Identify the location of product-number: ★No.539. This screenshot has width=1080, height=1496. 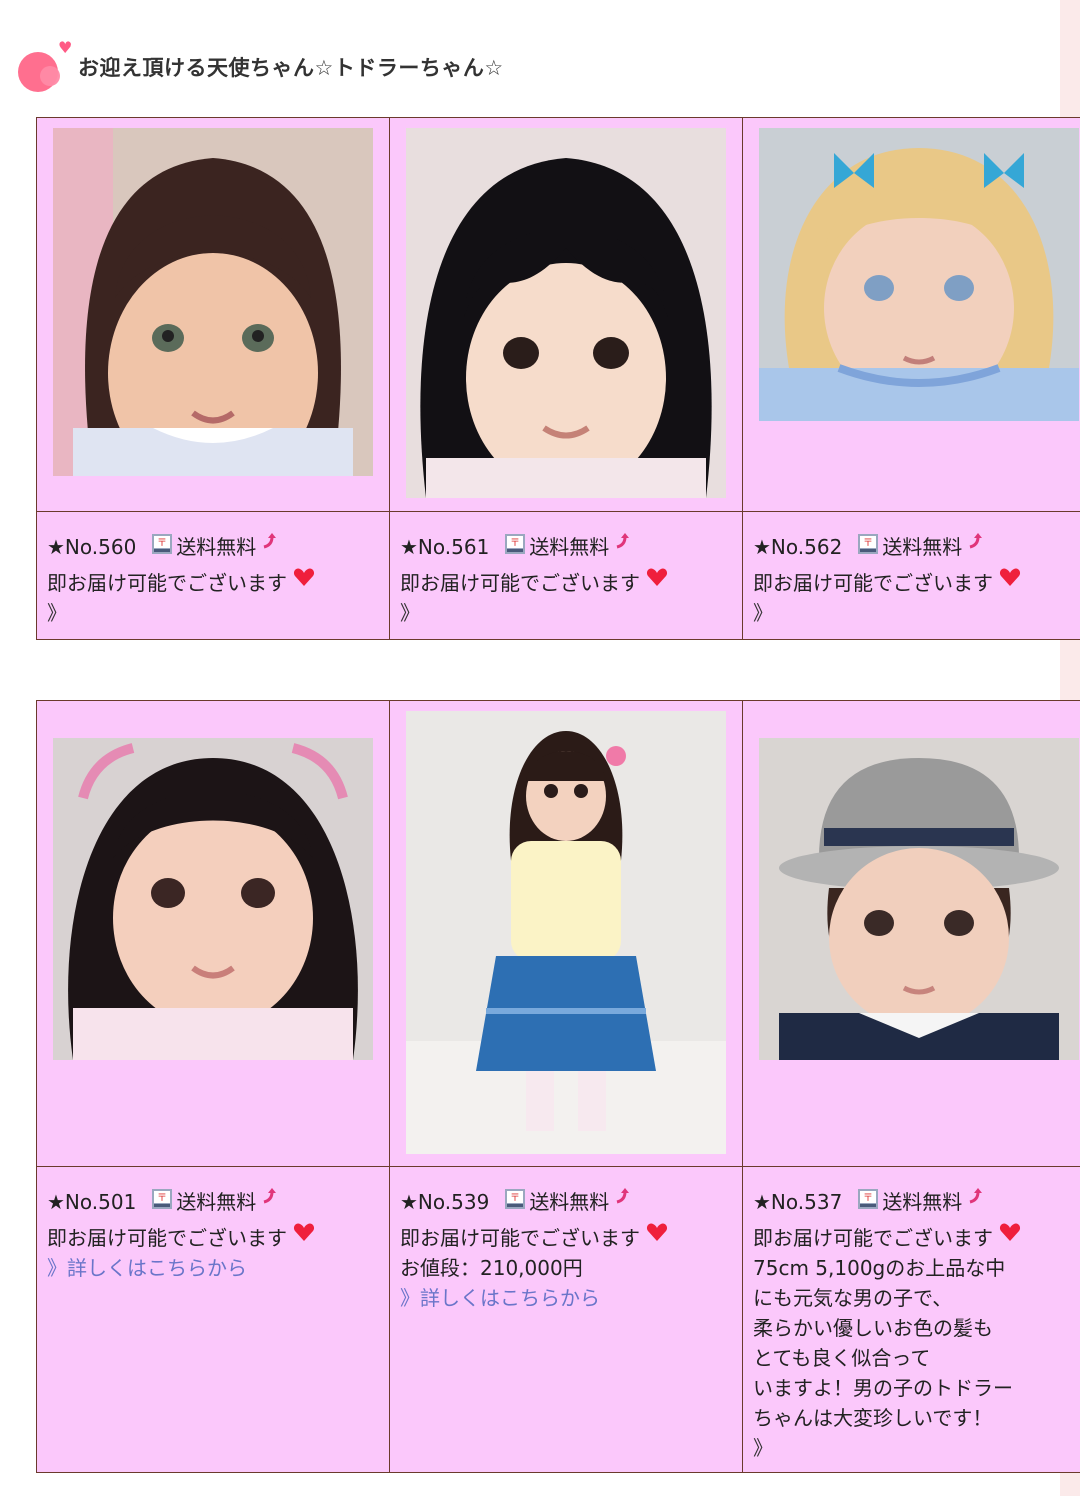
(445, 1202).